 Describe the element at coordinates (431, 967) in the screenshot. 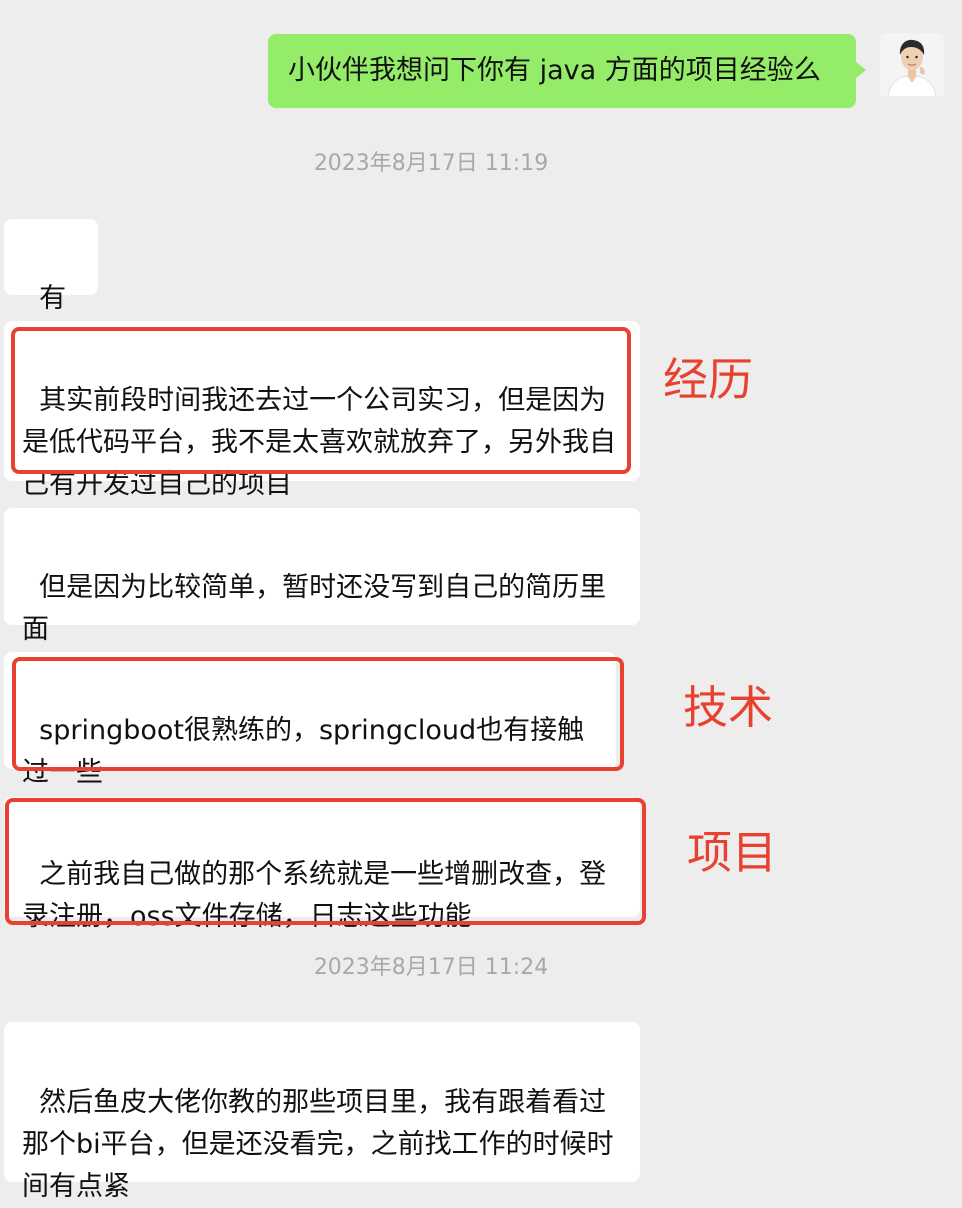

I see `message-timestamp: 2023年8月17日 11:24` at that location.